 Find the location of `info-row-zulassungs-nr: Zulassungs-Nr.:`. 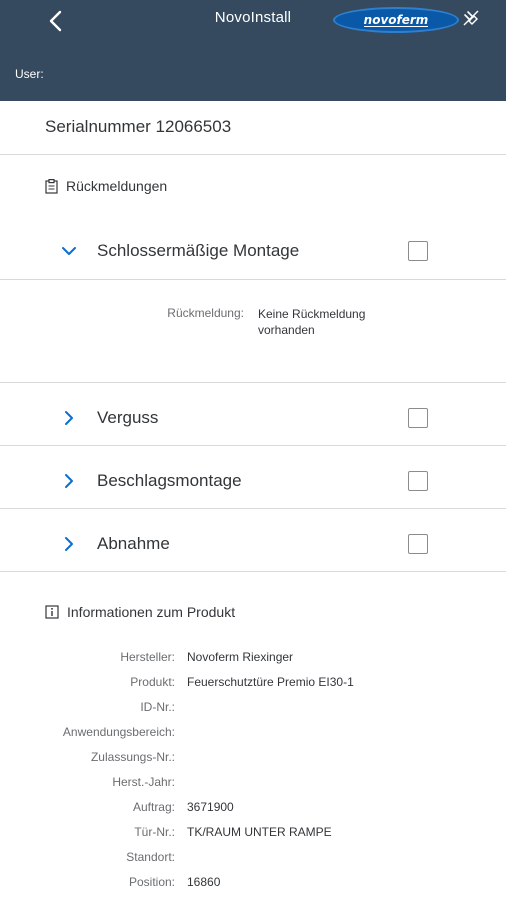

info-row-zulassungs-nr: Zulassungs-Nr.: is located at coordinates (253, 762).